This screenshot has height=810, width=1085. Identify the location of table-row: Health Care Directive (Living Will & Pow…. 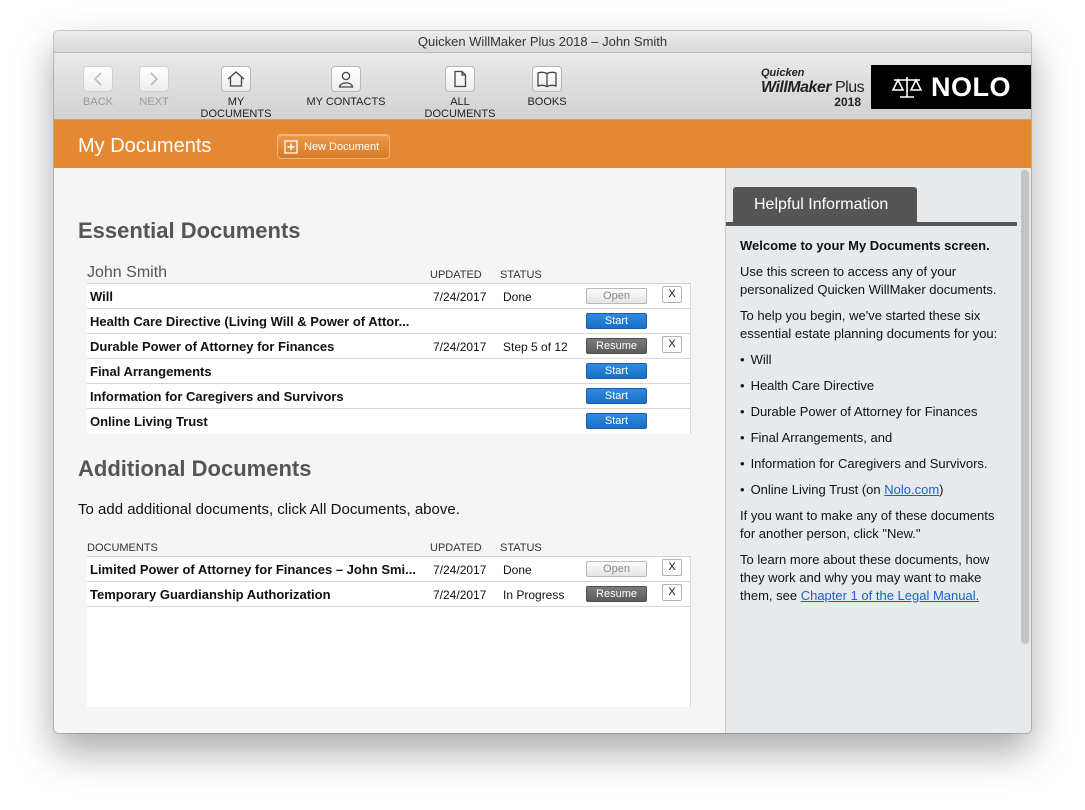
(389, 321).